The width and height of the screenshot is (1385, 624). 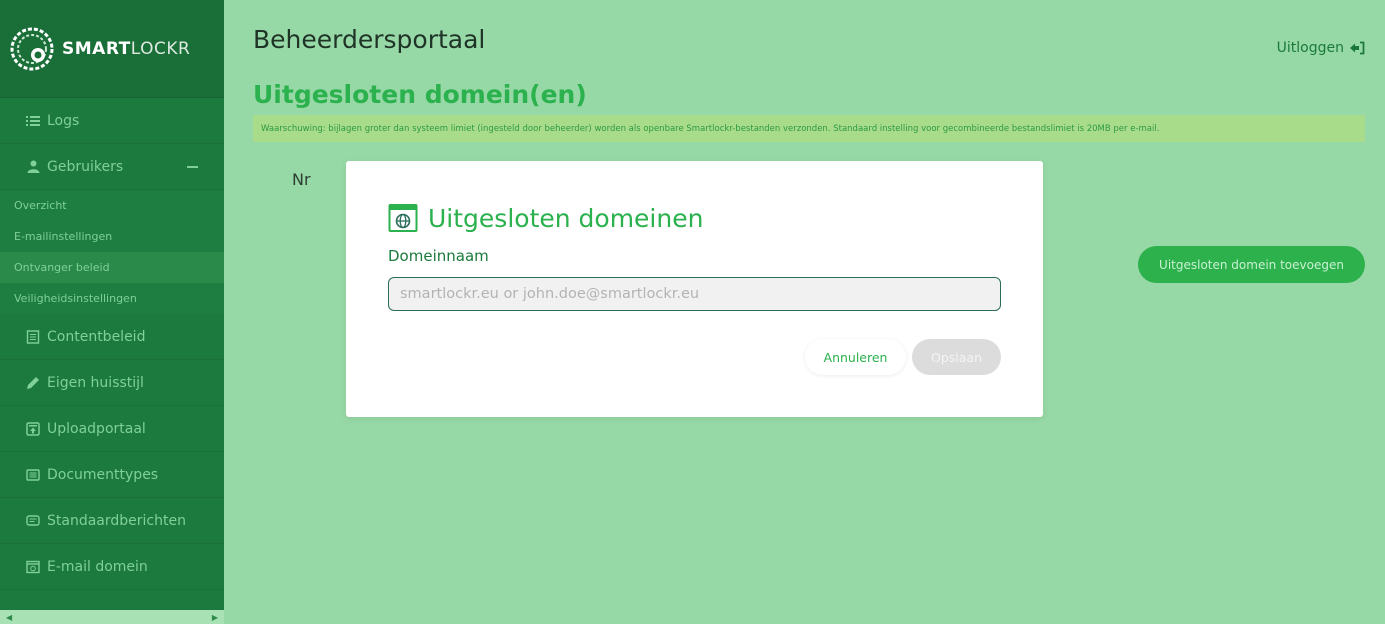 What do you see at coordinates (1310, 48) in the screenshot?
I see `logout-label: Uitloggen` at bounding box center [1310, 48].